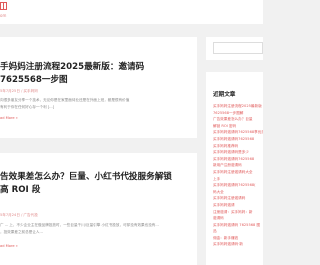 This screenshot has width=320, height=265. What do you see at coordinates (238, 225) in the screenshot?
I see `recent-post-link: 买手妈妈邀请码 7625568 图` at bounding box center [238, 225].